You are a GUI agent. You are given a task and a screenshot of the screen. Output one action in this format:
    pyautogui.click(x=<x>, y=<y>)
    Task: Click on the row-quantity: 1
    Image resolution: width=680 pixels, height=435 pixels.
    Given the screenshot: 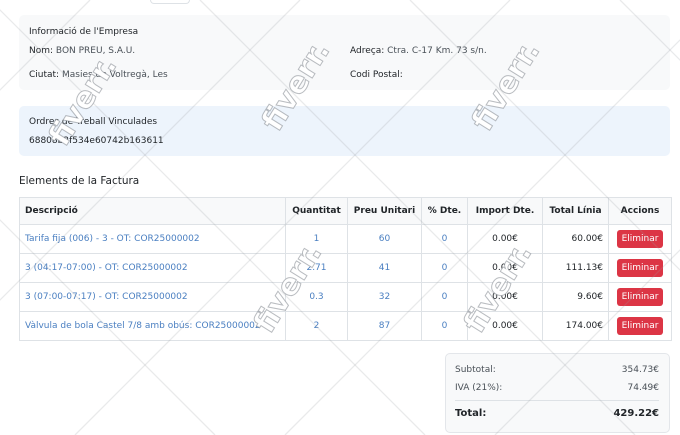 What is the action you would take?
    pyautogui.click(x=316, y=239)
    